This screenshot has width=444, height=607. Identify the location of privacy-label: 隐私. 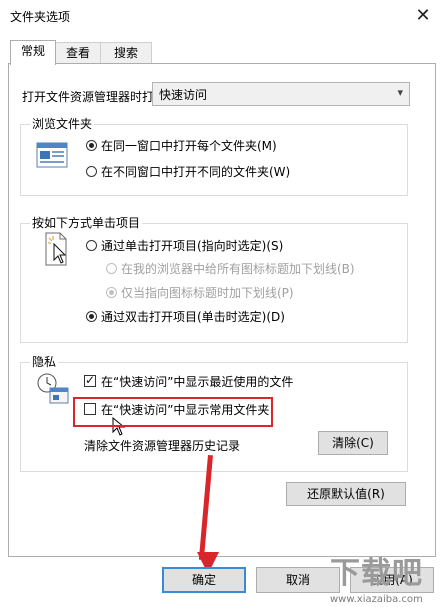
(44, 361).